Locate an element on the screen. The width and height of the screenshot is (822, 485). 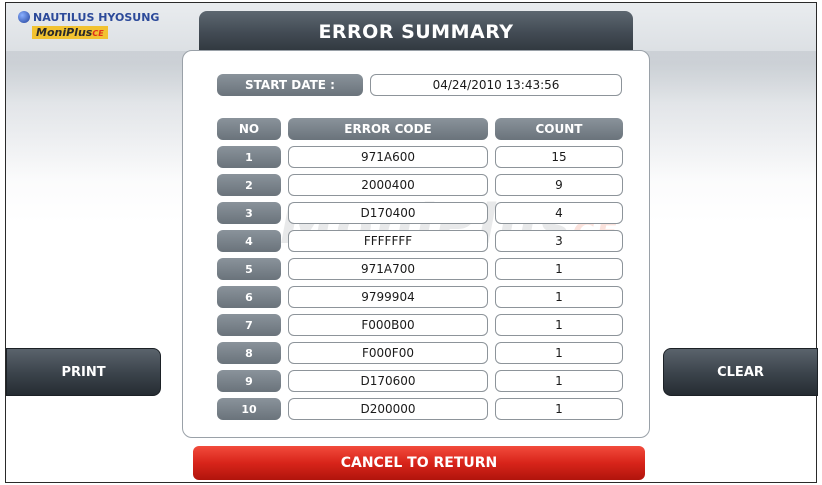
table-row: 10 D200000 1 is located at coordinates (411, 409).